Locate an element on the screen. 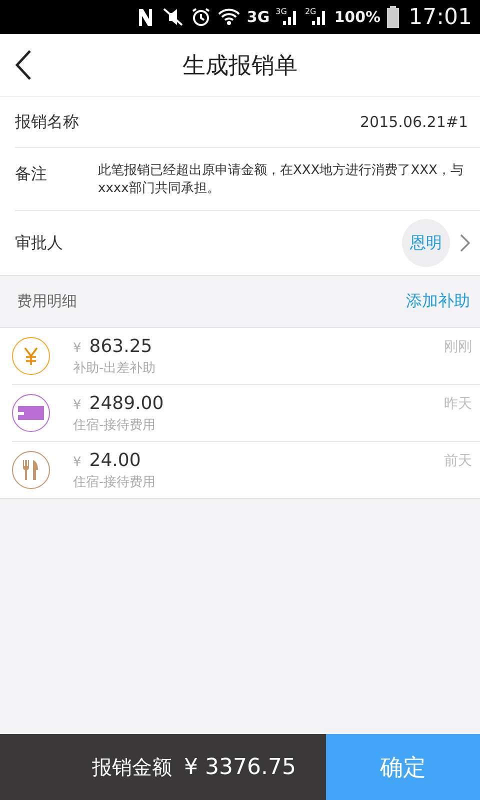  field-value: 2015.06.21#1 is located at coordinates (414, 122).